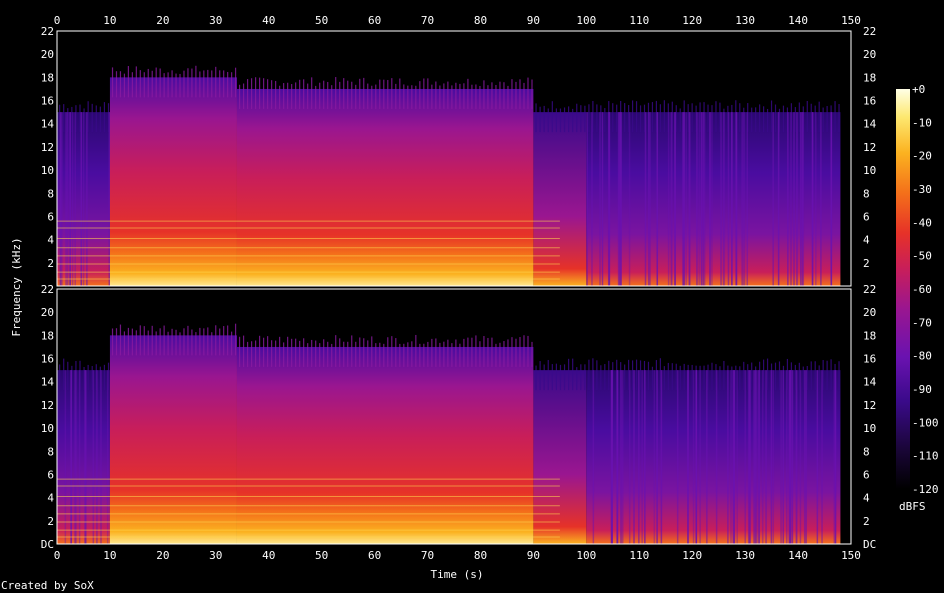 This screenshot has height=593, width=944. I want to click on x-tick-label: 120, so click(692, 555).